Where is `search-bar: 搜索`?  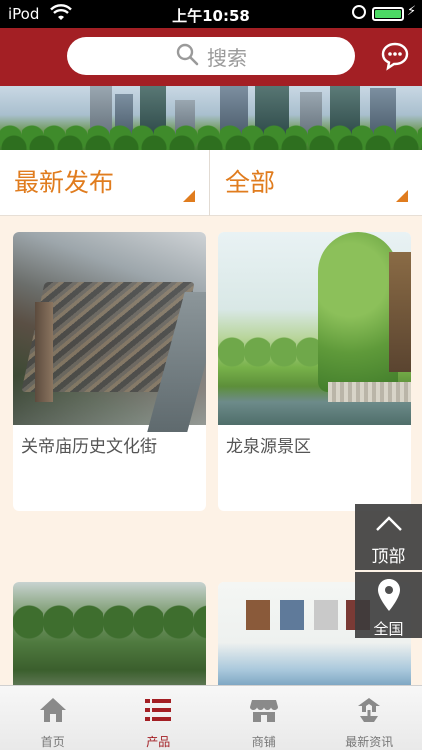
search-bar: 搜索 is located at coordinates (211, 56).